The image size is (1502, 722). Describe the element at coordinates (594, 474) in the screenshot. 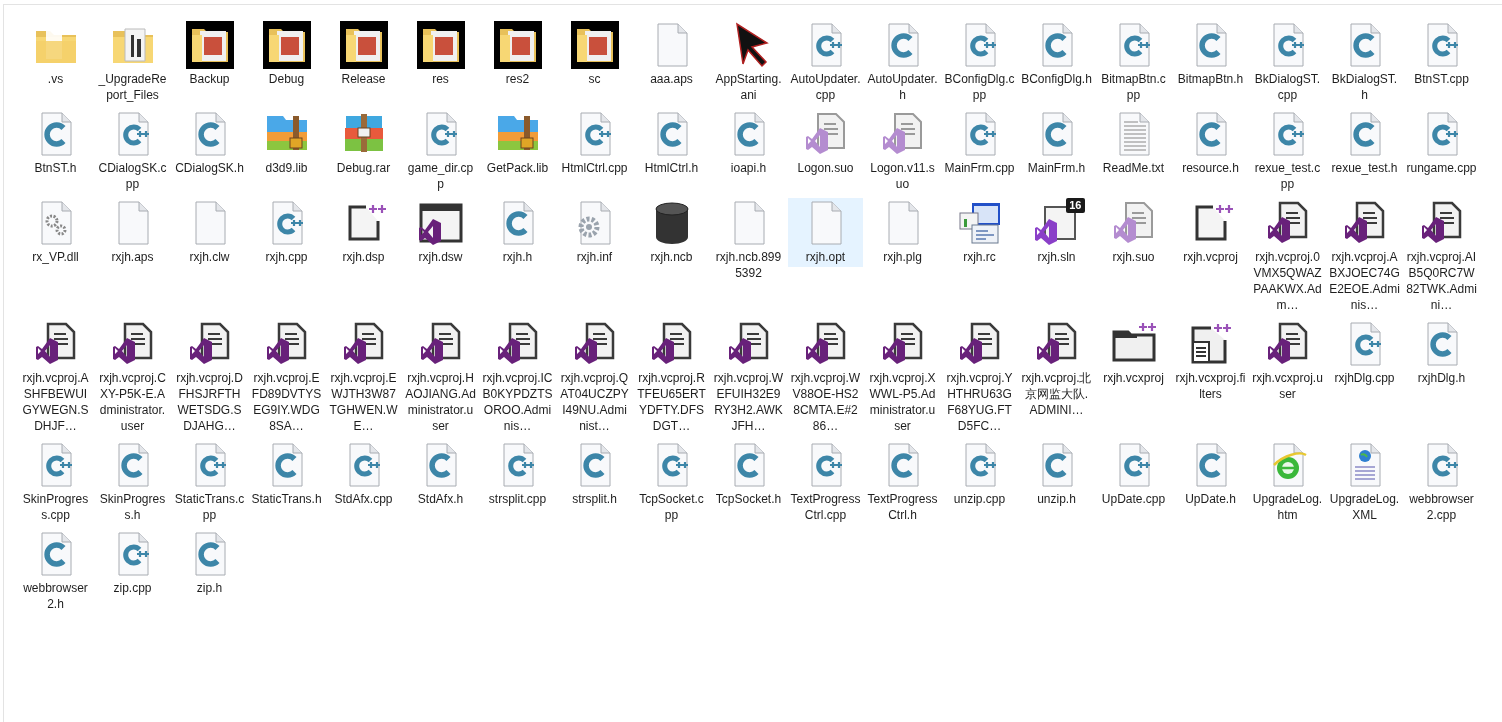

I see `file-item: strsplit.h` at that location.